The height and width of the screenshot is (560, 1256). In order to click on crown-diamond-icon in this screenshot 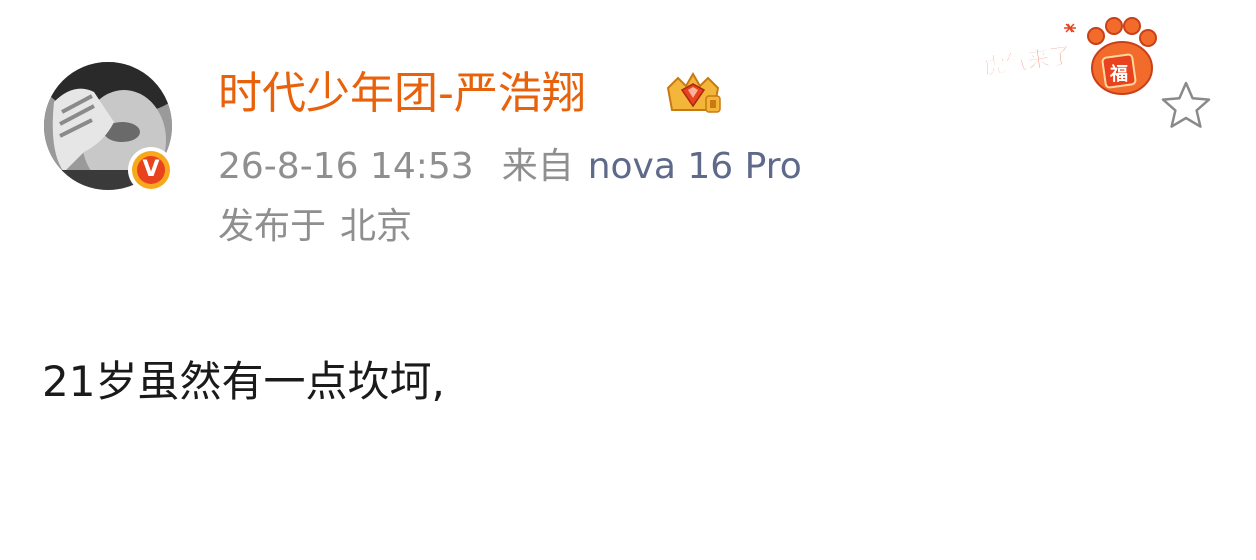, I will do `click(693, 94)`.